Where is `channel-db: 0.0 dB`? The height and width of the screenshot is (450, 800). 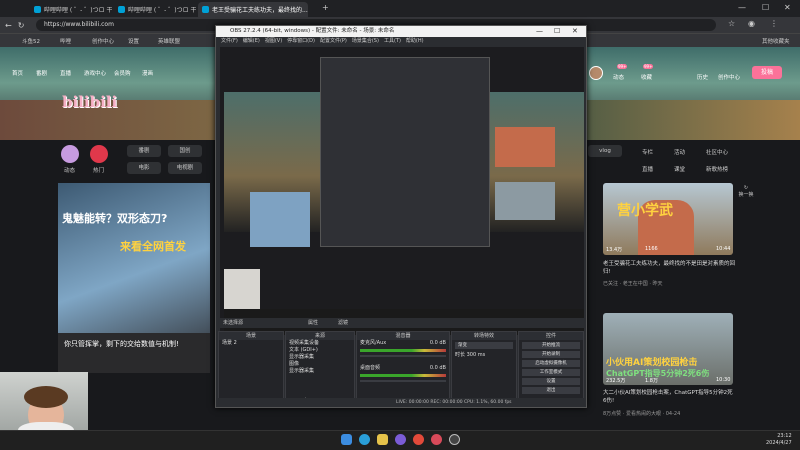
channel-db: 0.0 dB is located at coordinates (437, 343).